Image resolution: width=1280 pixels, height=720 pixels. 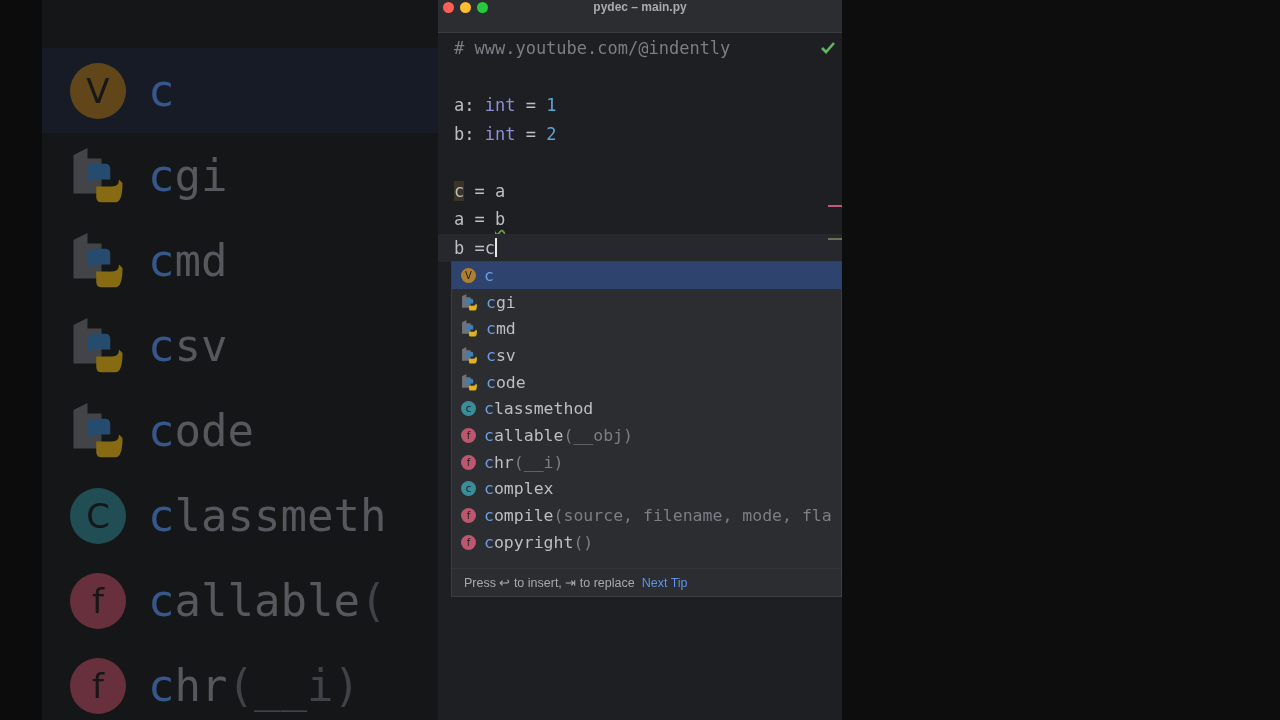 What do you see at coordinates (448, 7) in the screenshot?
I see `close-button` at bounding box center [448, 7].